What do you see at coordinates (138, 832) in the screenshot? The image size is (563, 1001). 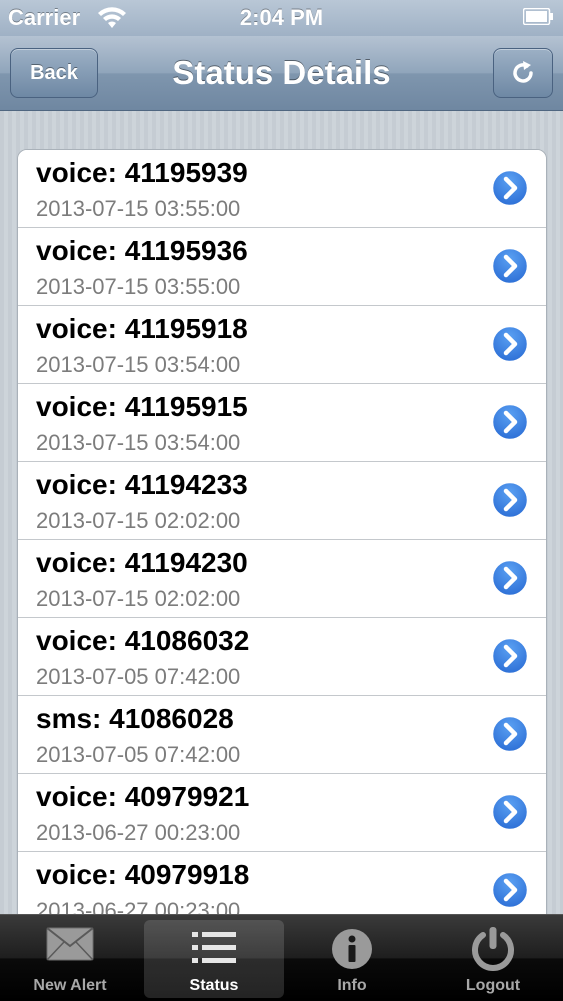 I see `item-timestamp: 2013-06-27 00:23:00` at bounding box center [138, 832].